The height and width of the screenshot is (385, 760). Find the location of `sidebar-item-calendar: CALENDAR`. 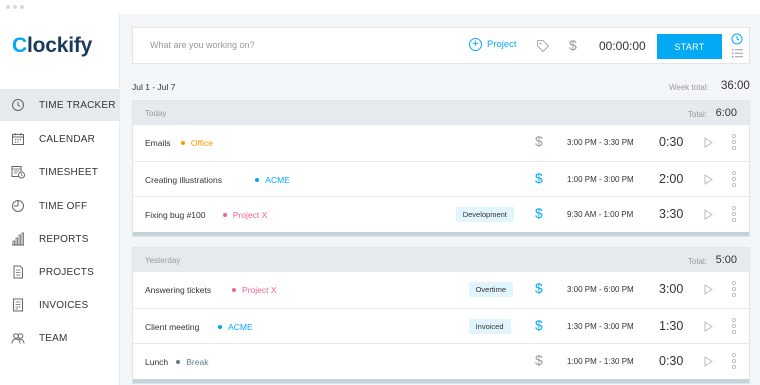

sidebar-item-calendar: CALENDAR is located at coordinates (59, 139).